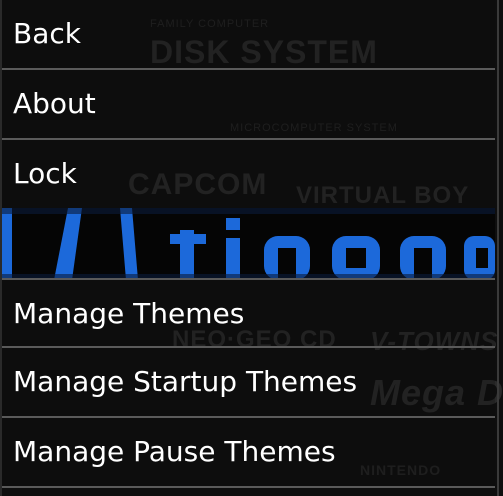  Describe the element at coordinates (1, 248) in the screenshot. I see `left-frame-border` at that location.